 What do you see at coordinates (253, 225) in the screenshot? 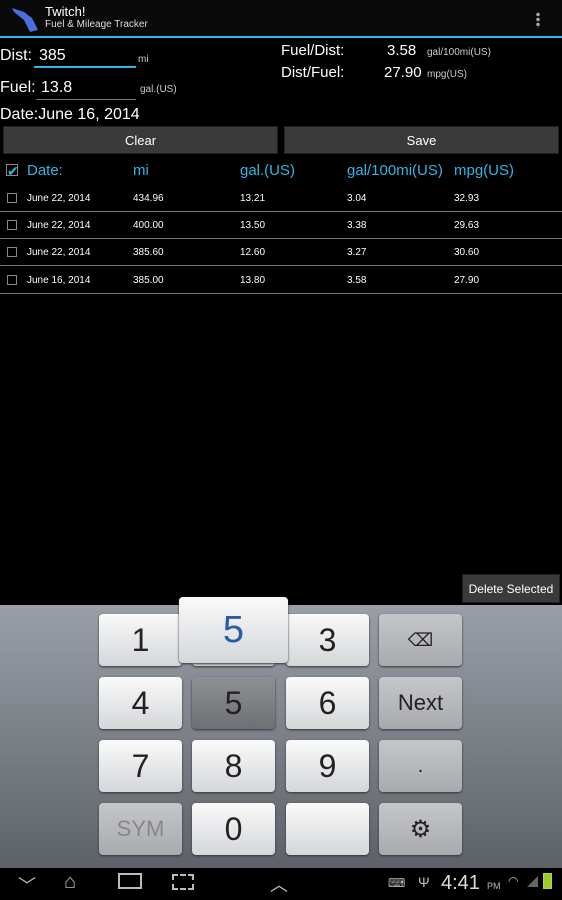
I see `cell: 13.50` at bounding box center [253, 225].